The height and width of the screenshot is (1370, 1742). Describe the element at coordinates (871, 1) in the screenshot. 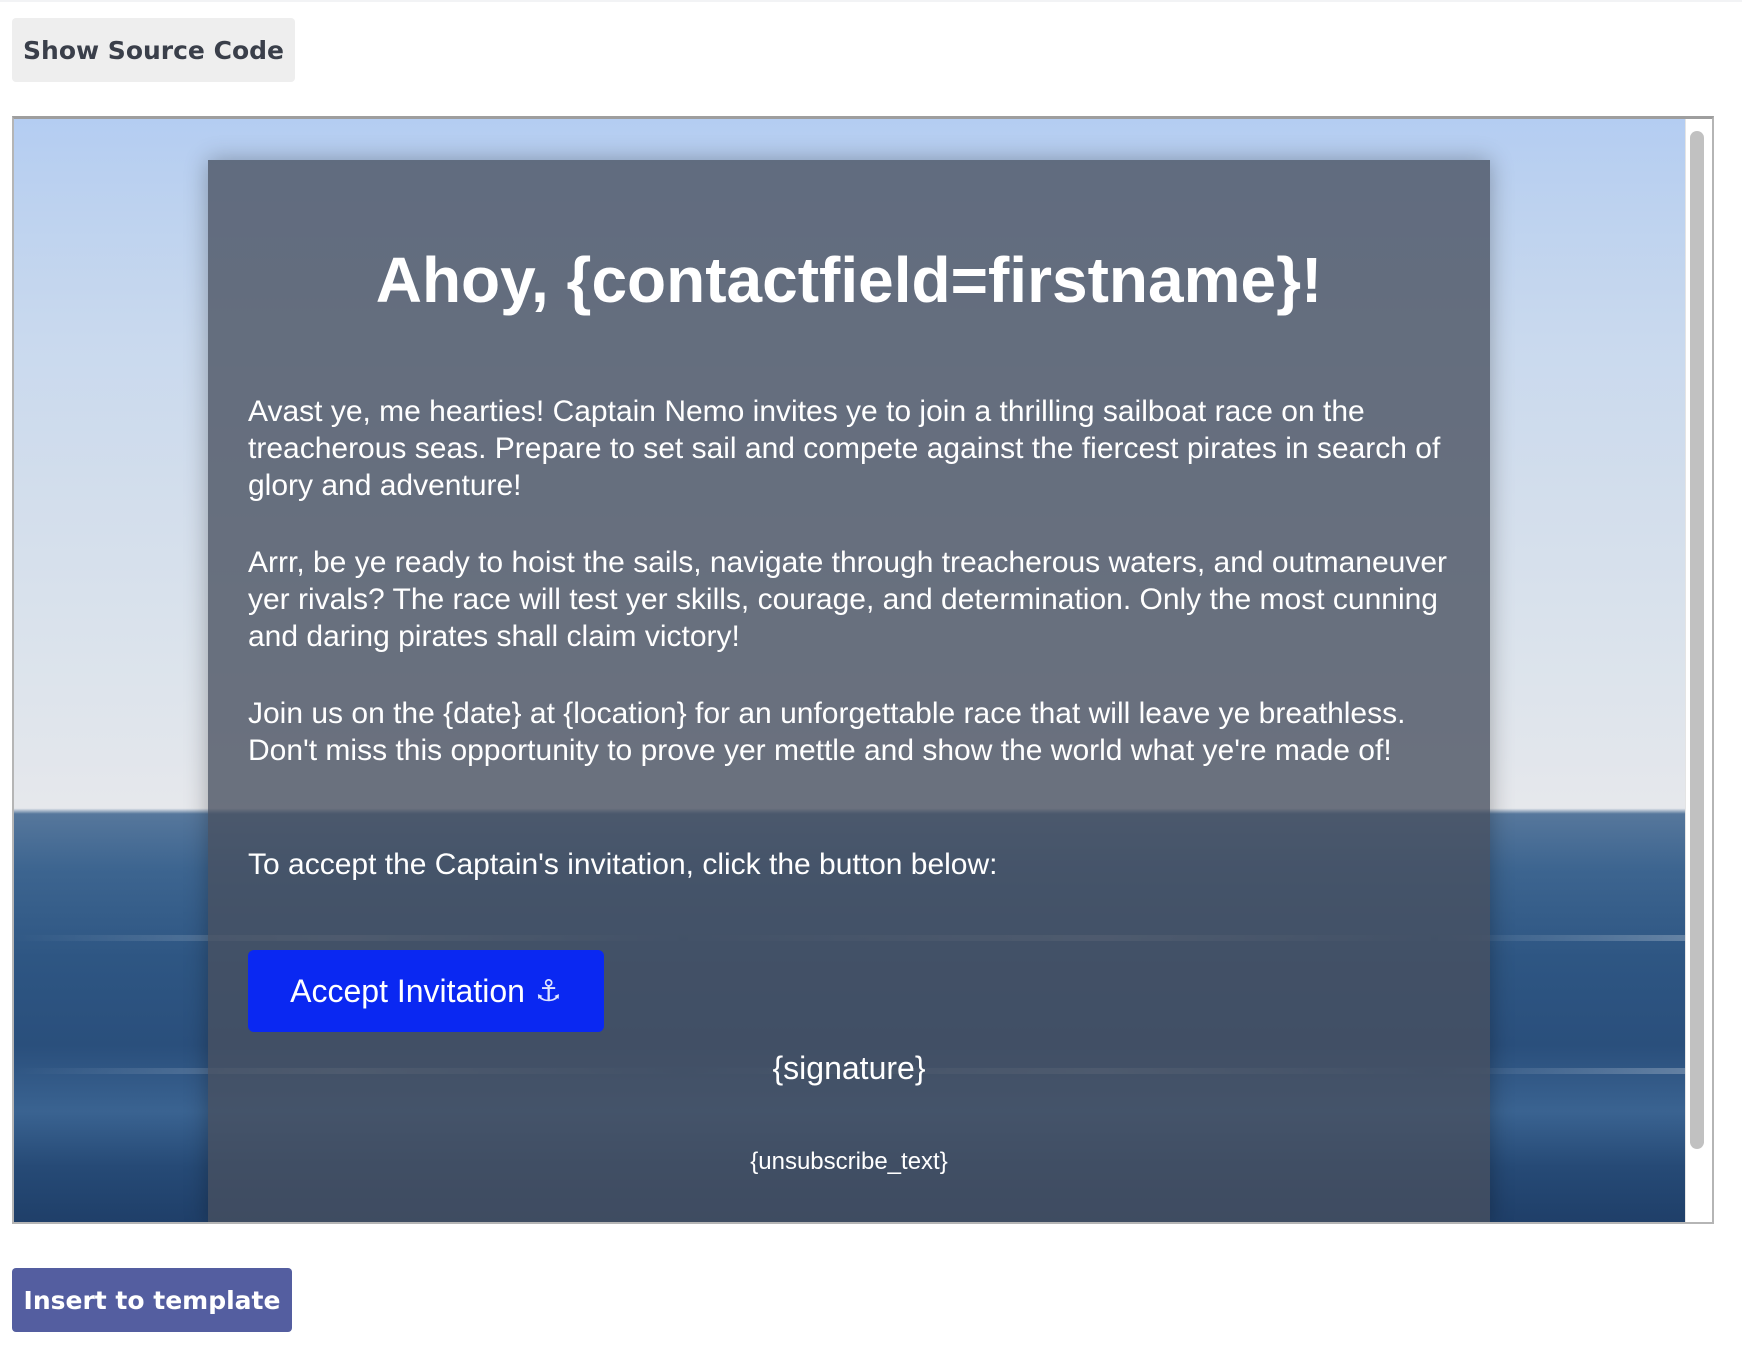

I see `top-divider` at that location.